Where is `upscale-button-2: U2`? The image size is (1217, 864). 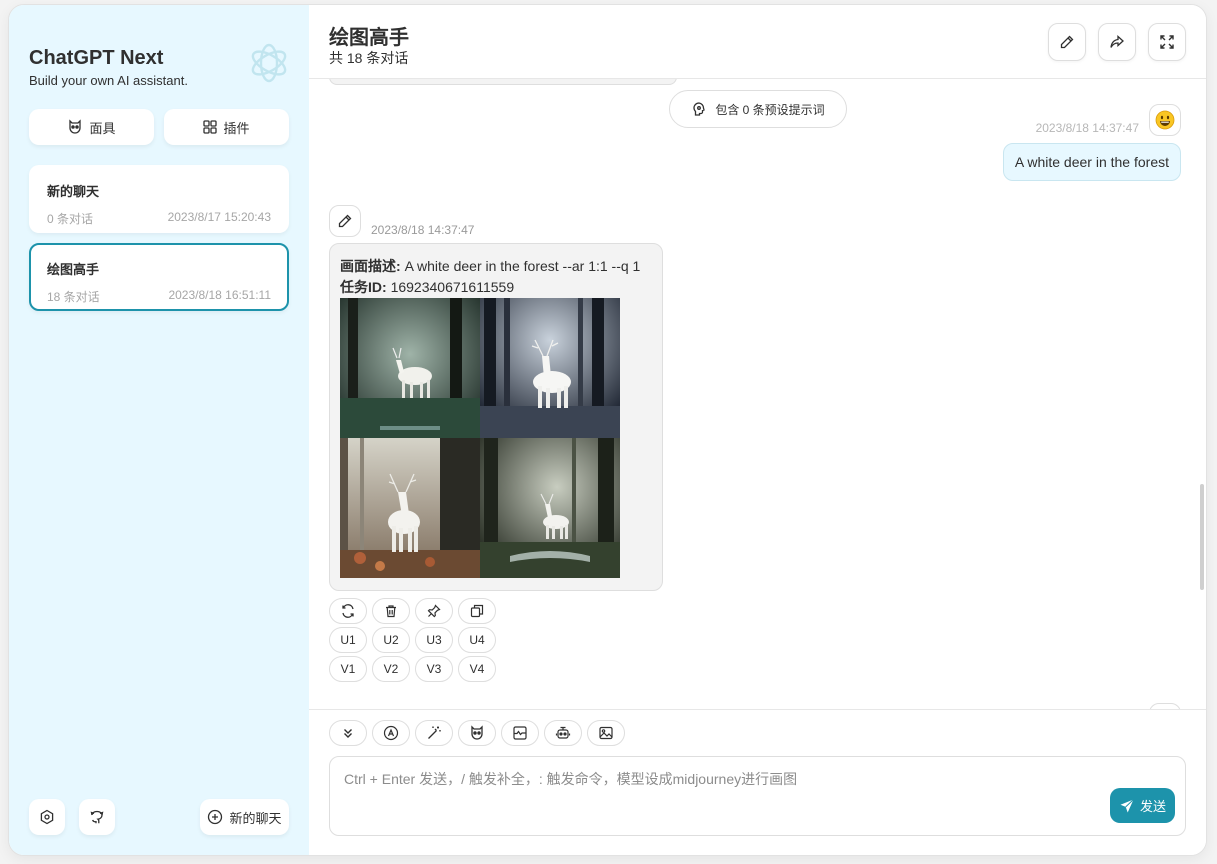 upscale-button-2: U2 is located at coordinates (391, 640).